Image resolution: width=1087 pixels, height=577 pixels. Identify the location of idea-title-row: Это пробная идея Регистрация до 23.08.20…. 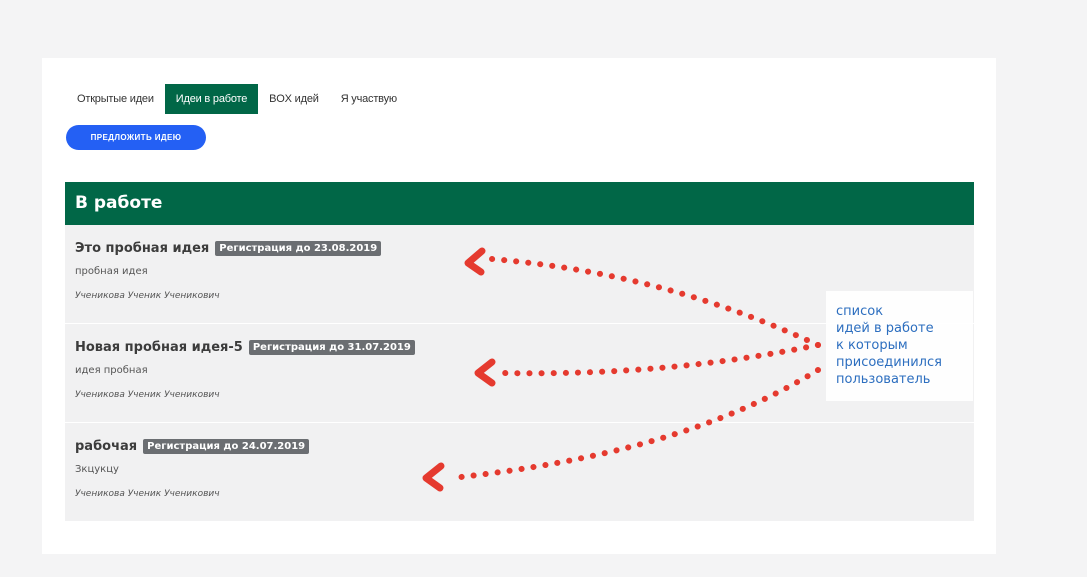
(524, 248).